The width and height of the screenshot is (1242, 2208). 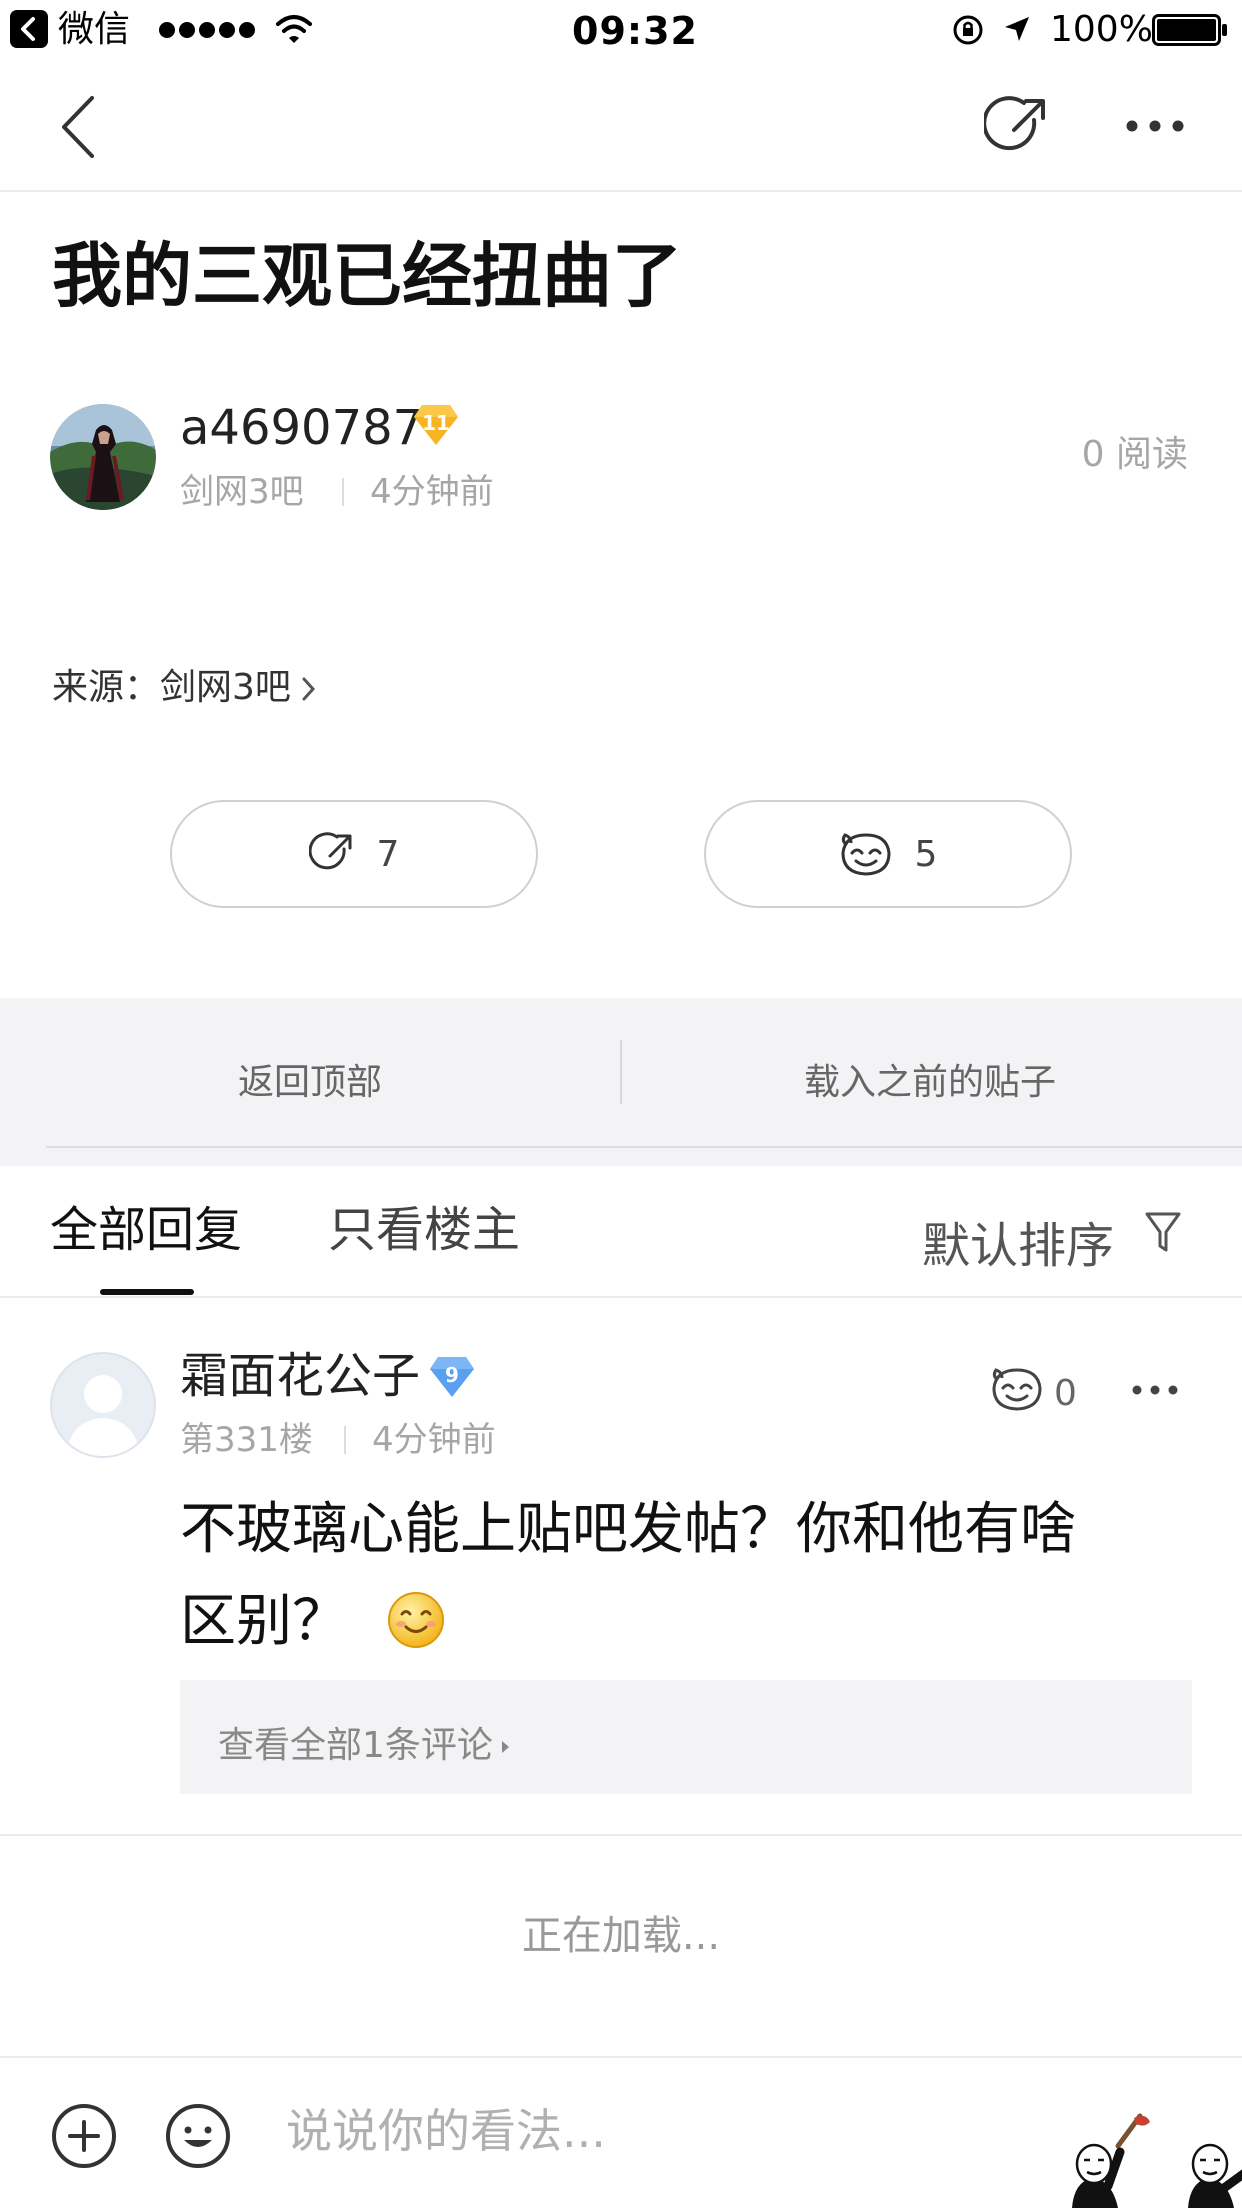 I want to click on caret-right-icon, so click(x=506, y=1747).